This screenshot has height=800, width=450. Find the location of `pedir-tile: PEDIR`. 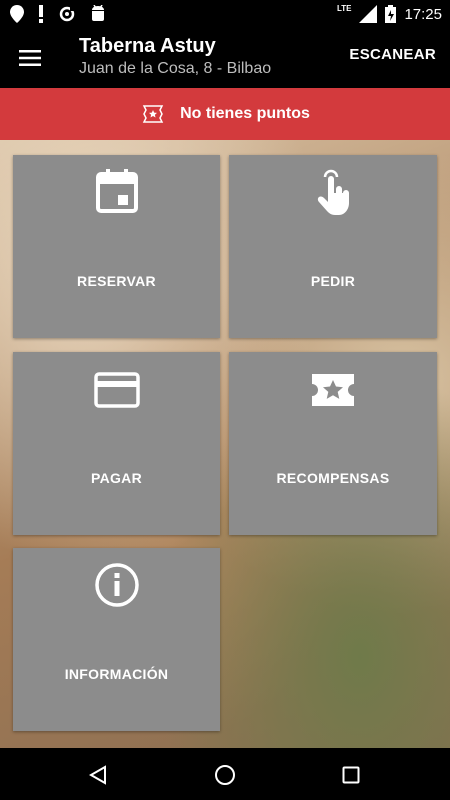

pedir-tile: PEDIR is located at coordinates (333, 246).